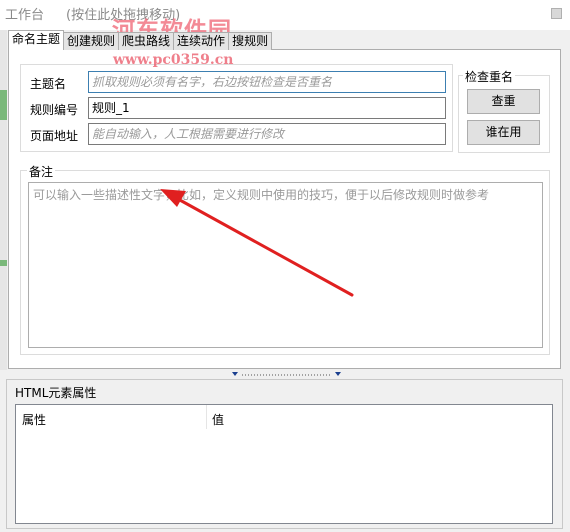  Describe the element at coordinates (56, 393) in the screenshot. I see `html-properties-title: HTML元素属性` at that location.